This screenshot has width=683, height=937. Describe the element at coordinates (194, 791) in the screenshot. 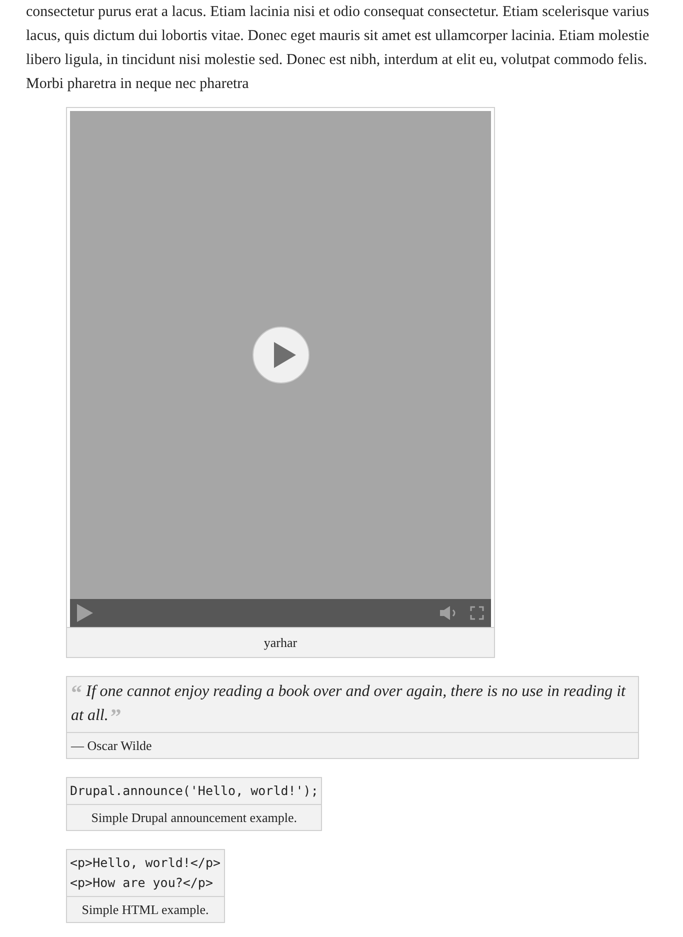

I see `code-text: Drupal.announce('Hello, world!');` at that location.